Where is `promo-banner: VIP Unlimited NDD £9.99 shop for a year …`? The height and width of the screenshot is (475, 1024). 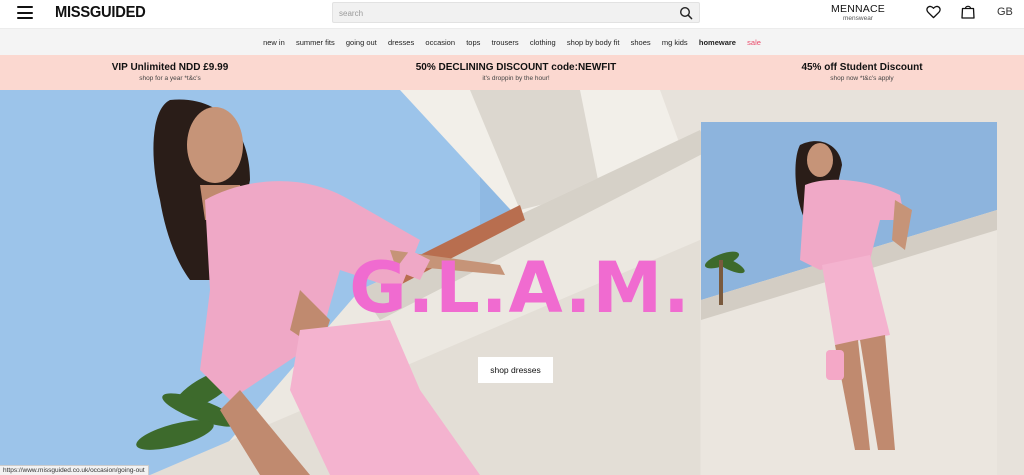 promo-banner: VIP Unlimited NDD £9.99 shop for a year … is located at coordinates (512, 72).